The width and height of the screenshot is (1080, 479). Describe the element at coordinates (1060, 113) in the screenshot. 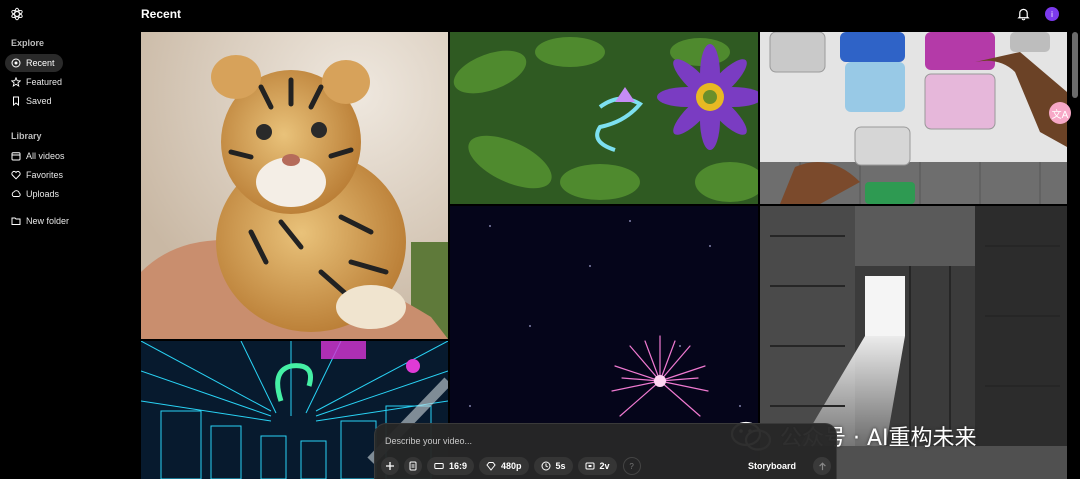

I see `translate-button: 文A` at that location.